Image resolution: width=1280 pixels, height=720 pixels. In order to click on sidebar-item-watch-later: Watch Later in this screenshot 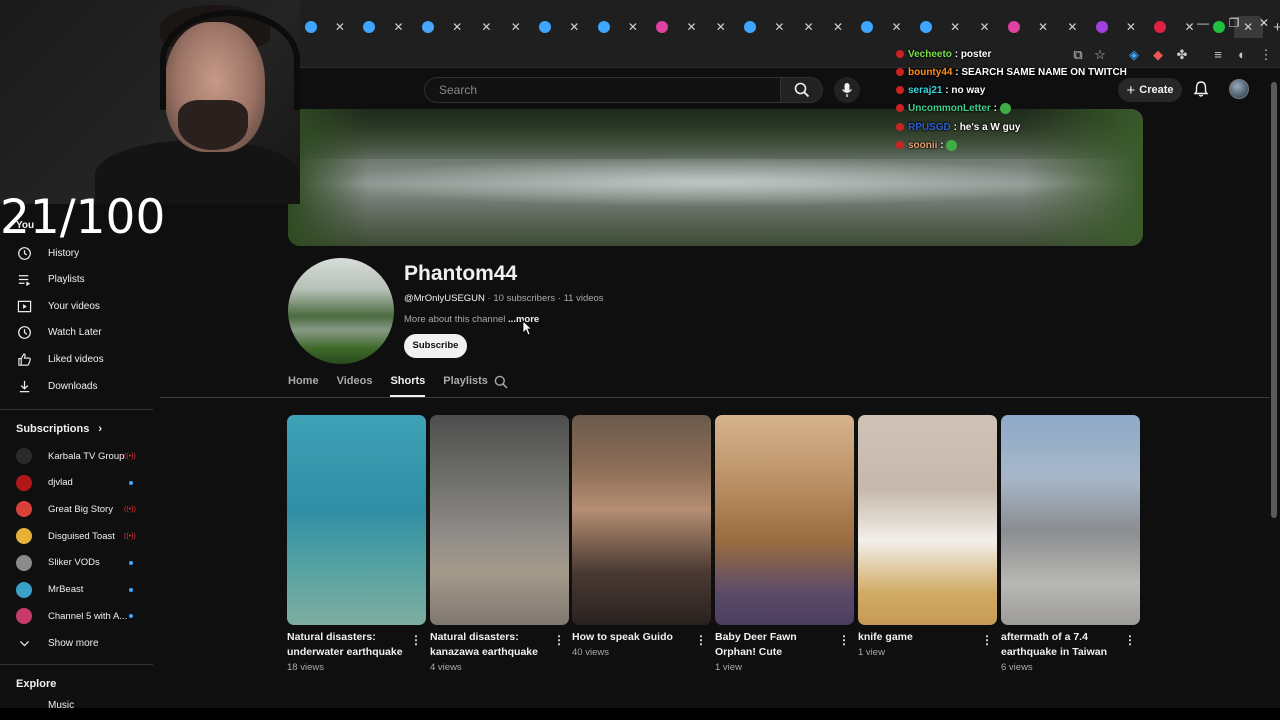, I will do `click(59, 333)`.